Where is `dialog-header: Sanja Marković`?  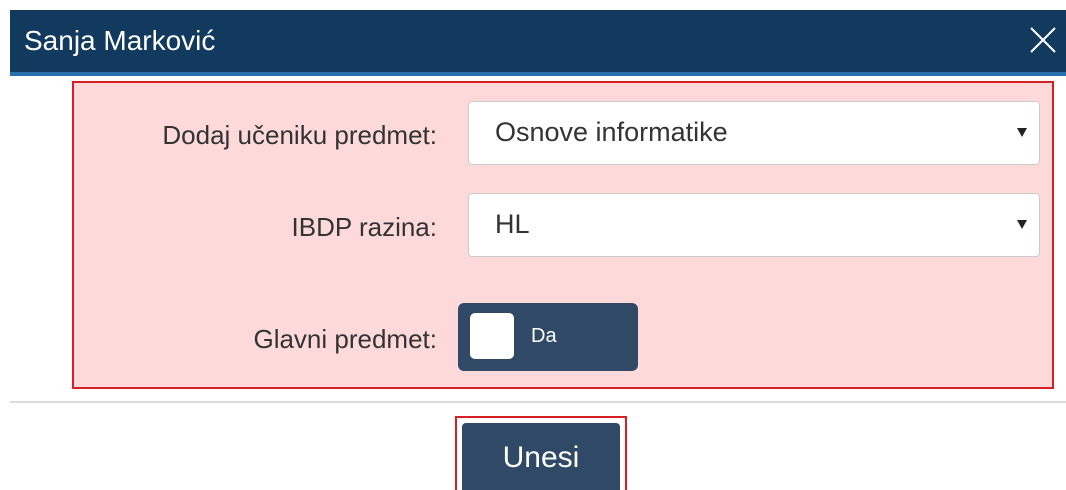 dialog-header: Sanja Marković is located at coordinates (538, 43).